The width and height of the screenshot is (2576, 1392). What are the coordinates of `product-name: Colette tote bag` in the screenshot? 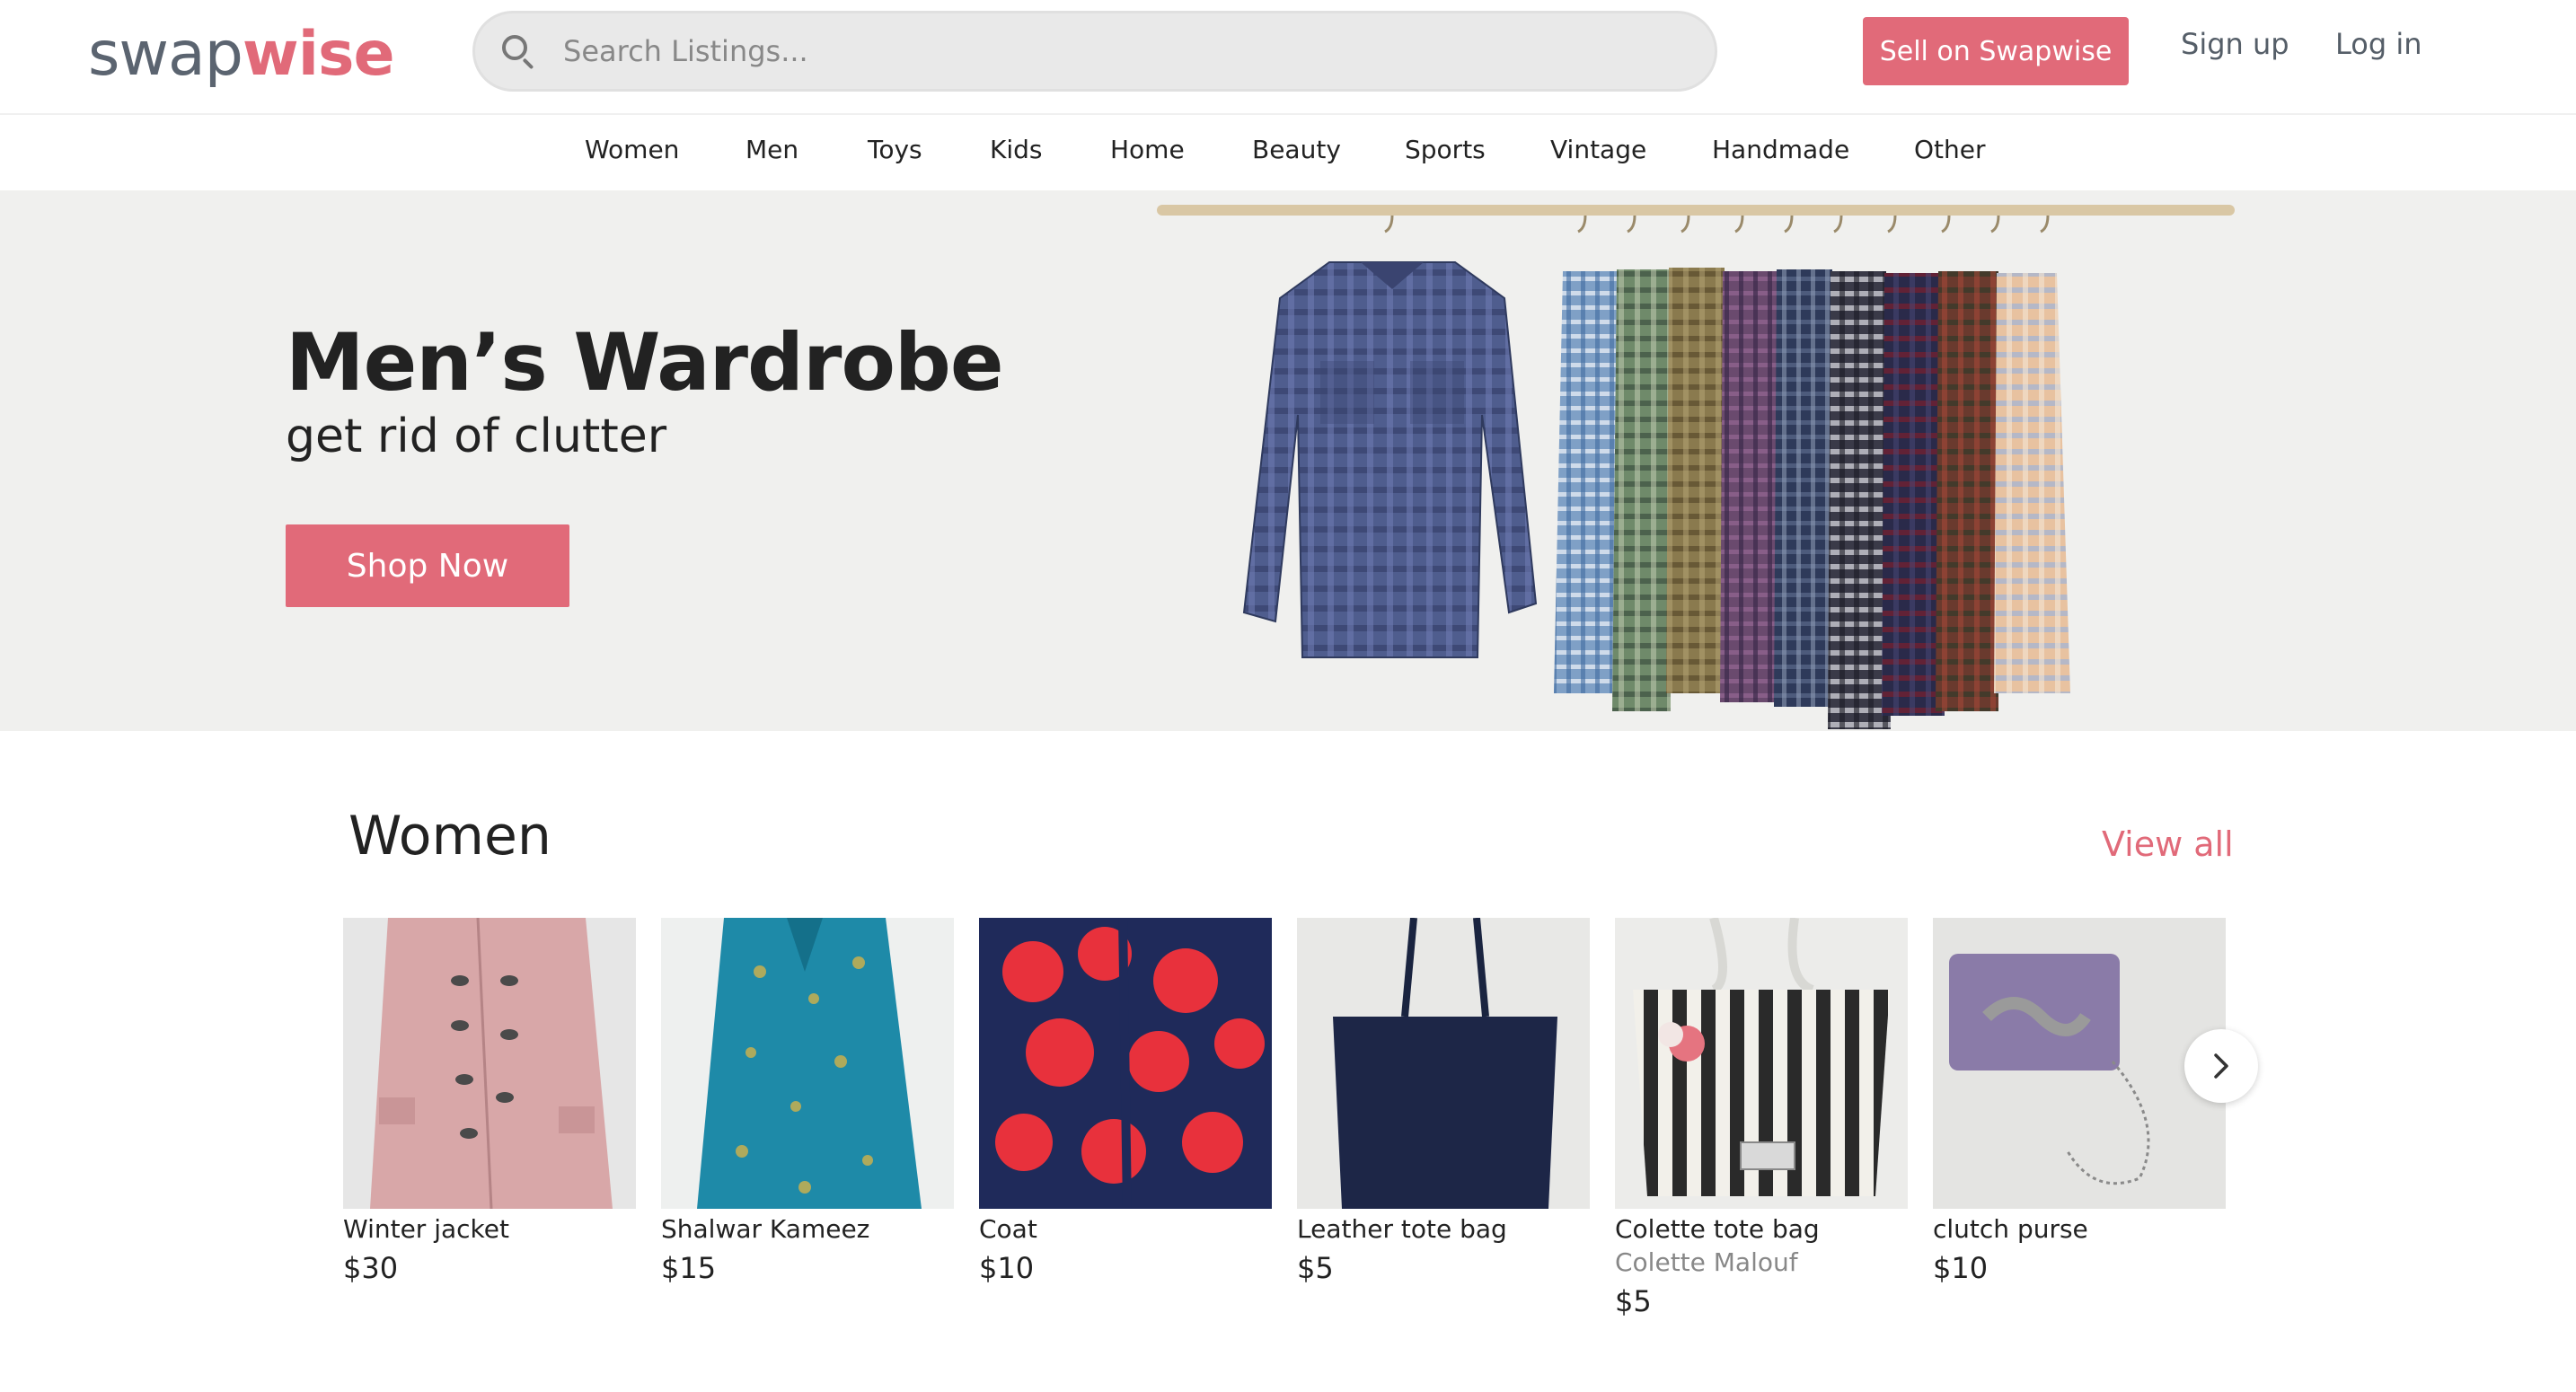 It's located at (1717, 1229).